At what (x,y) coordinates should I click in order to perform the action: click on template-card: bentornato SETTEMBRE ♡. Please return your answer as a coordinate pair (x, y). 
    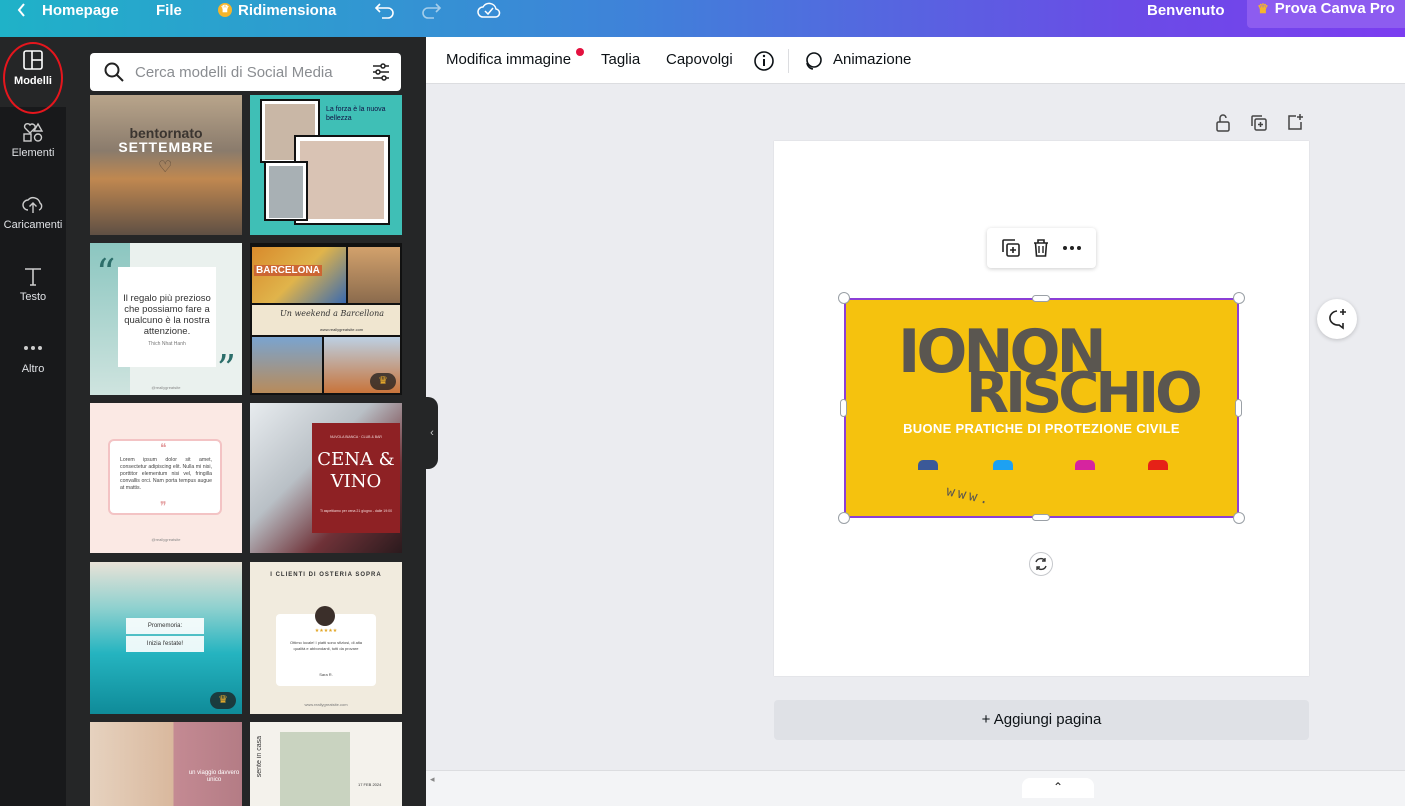
    Looking at the image, I should click on (166, 165).